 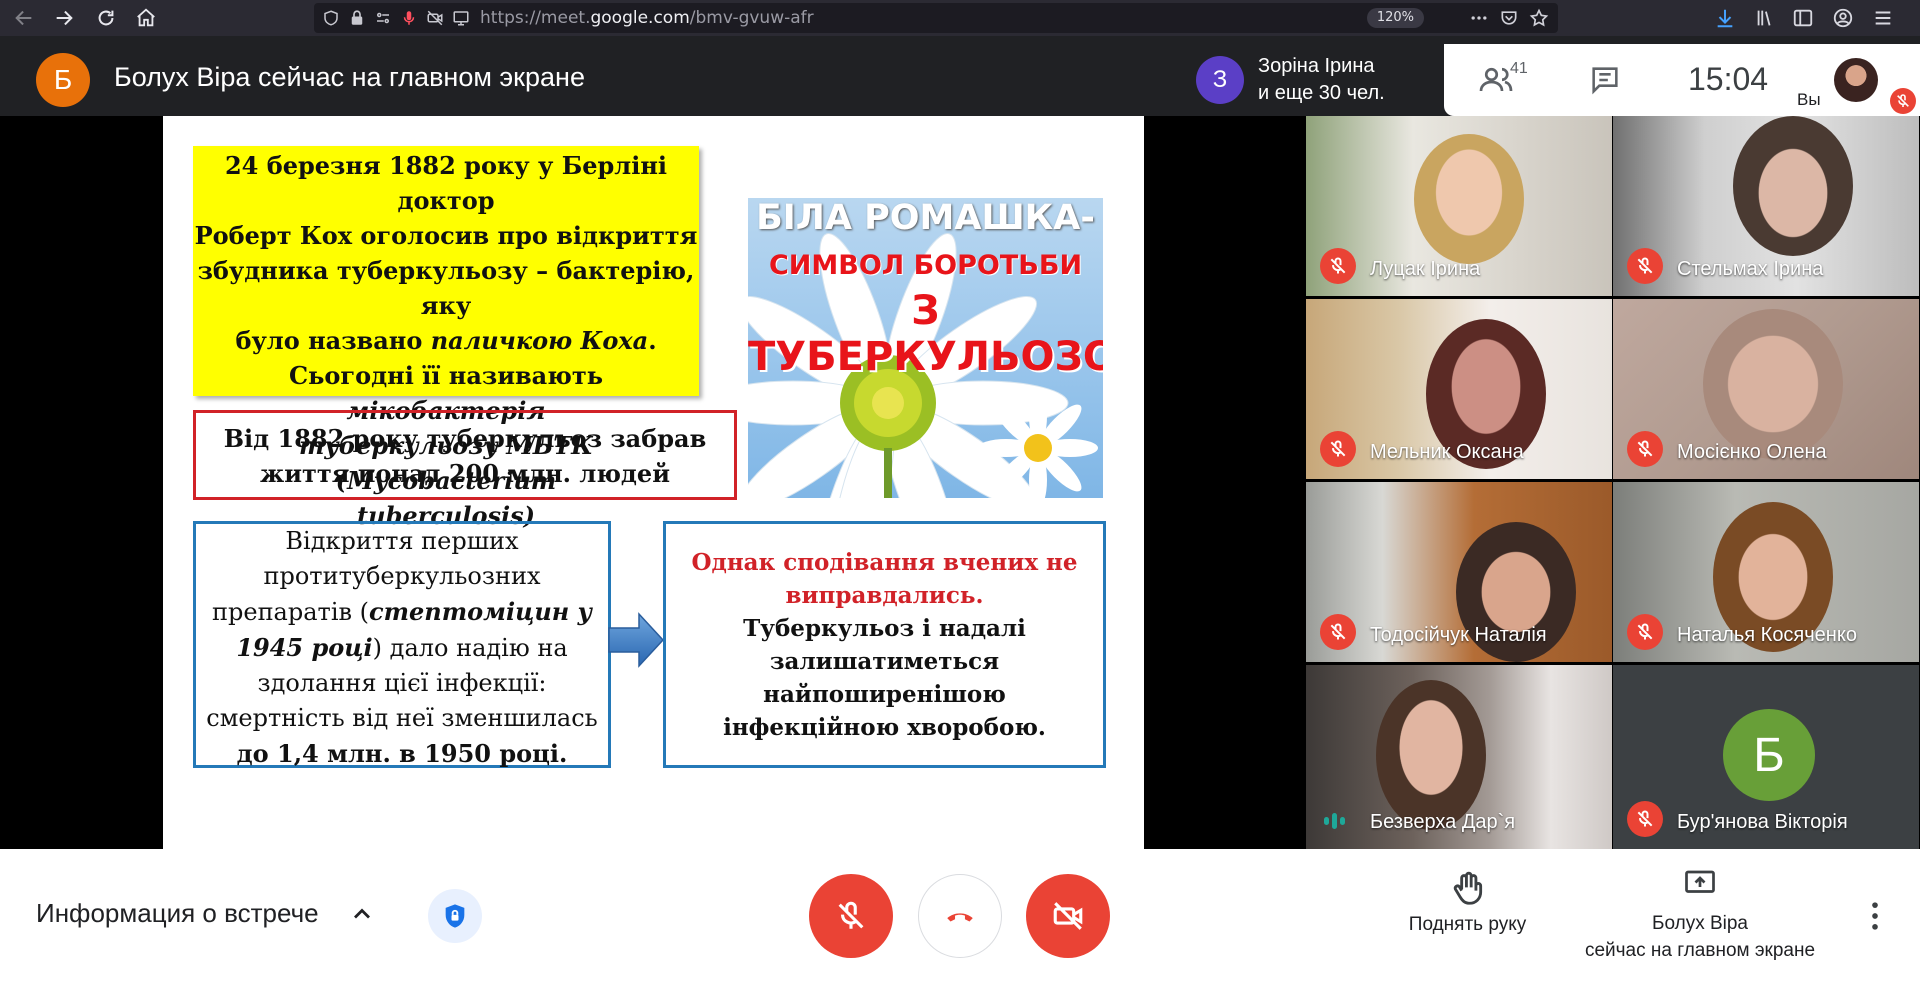 What do you see at coordinates (470, 648) in the screenshot?
I see `slide-text: ) дало надію на` at bounding box center [470, 648].